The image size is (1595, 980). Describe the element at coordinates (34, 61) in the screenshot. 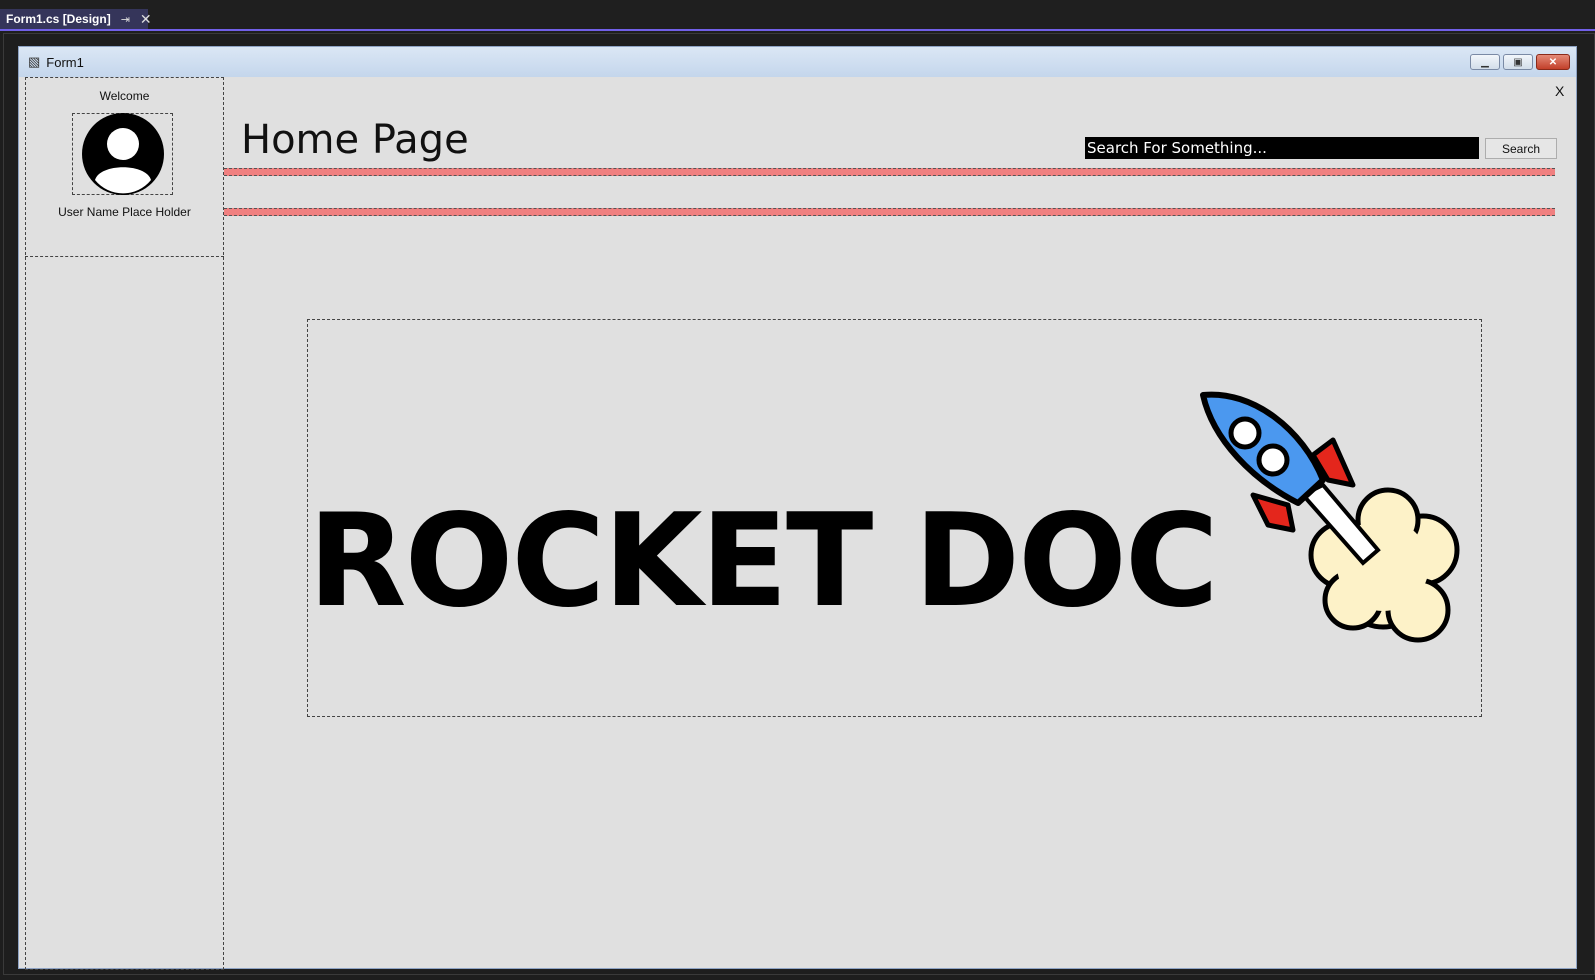

I see `form-icon: ▧` at that location.